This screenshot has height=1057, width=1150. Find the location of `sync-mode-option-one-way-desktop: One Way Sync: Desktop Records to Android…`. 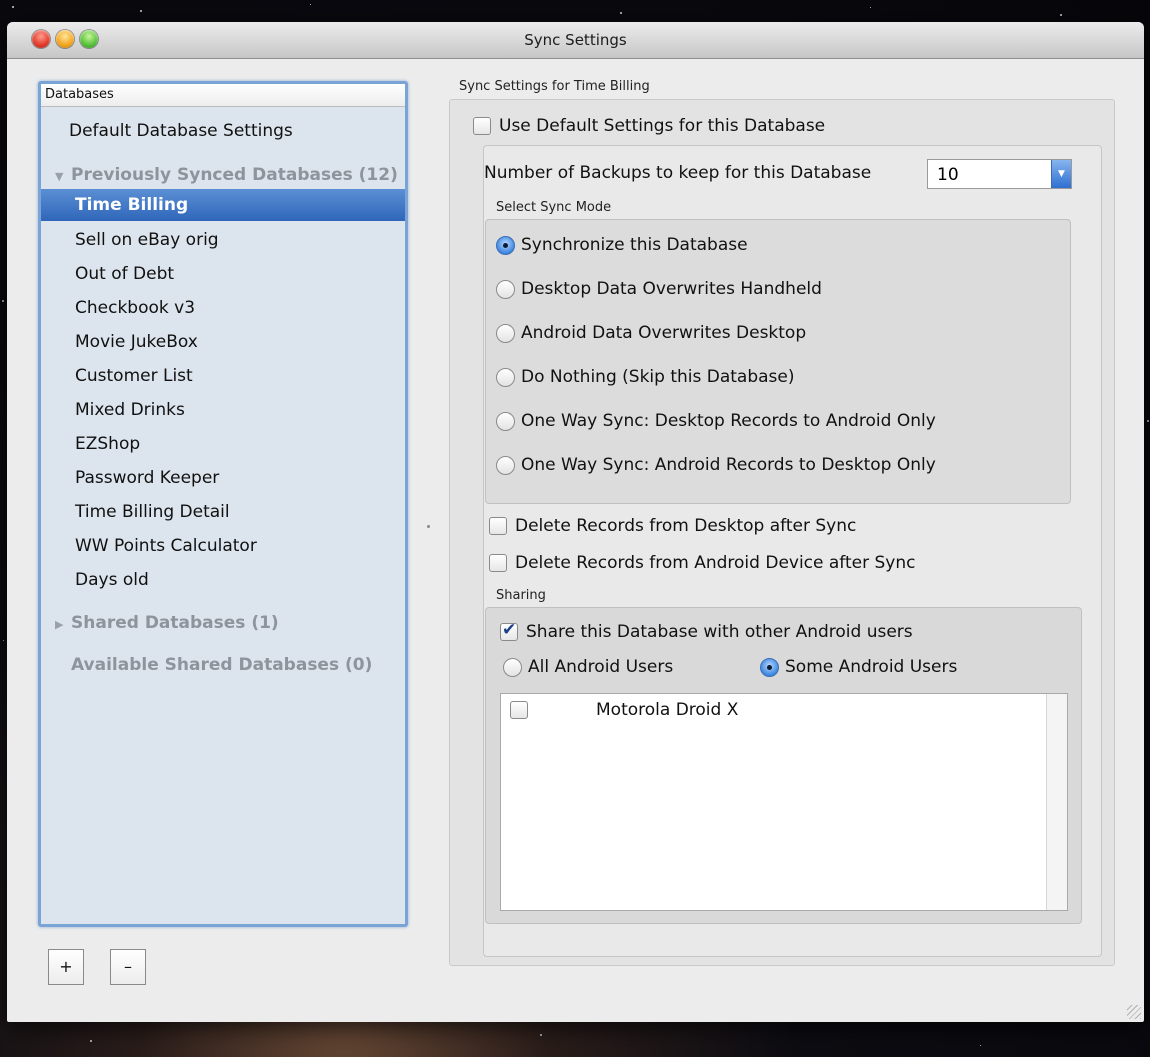

sync-mode-option-one-way-desktop: One Way Sync: Desktop Records to Android… is located at coordinates (716, 421).